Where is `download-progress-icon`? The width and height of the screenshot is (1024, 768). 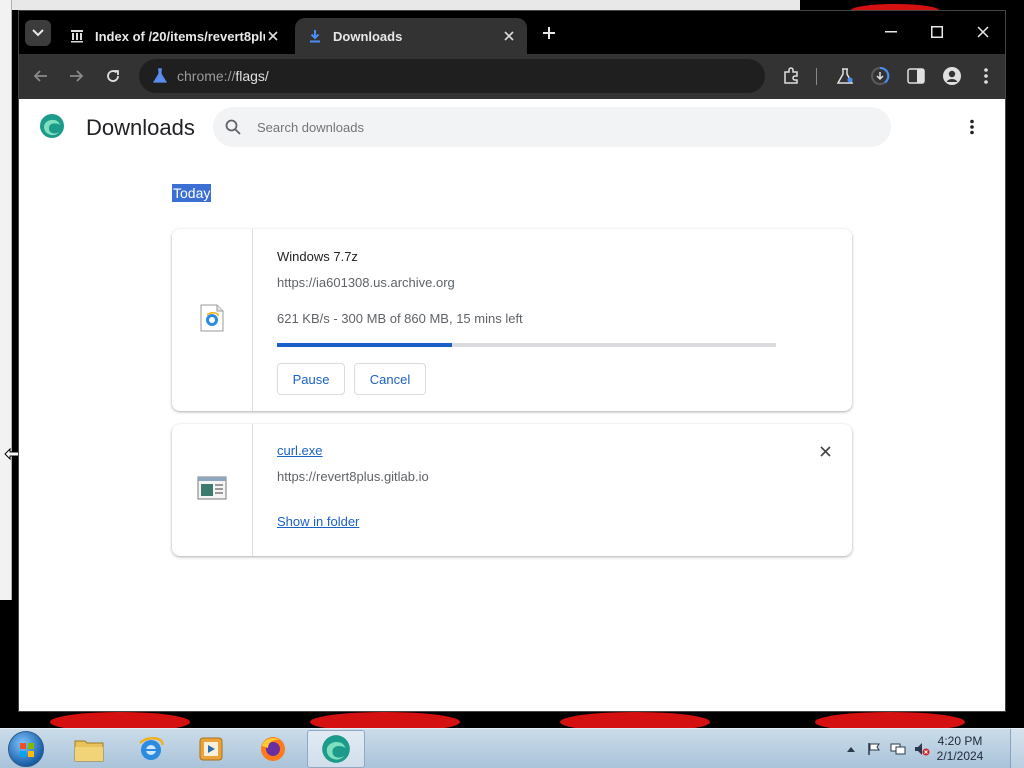 download-progress-icon is located at coordinates (880, 76).